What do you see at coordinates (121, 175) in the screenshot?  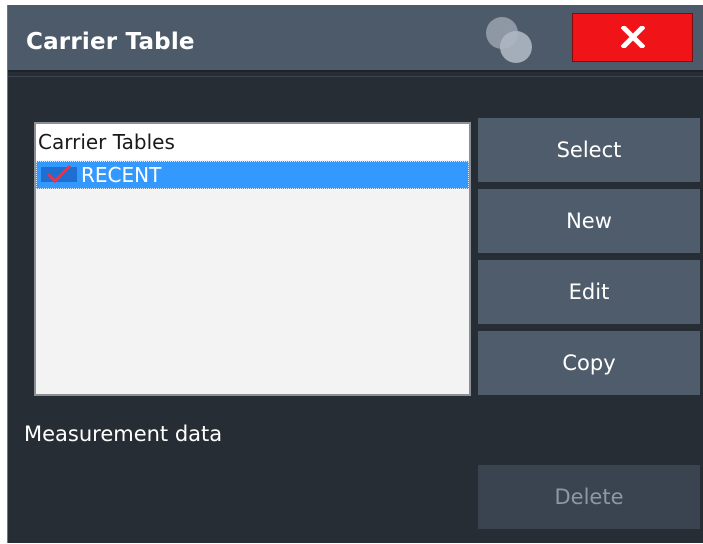 I see `list-item-label: RECENT` at bounding box center [121, 175].